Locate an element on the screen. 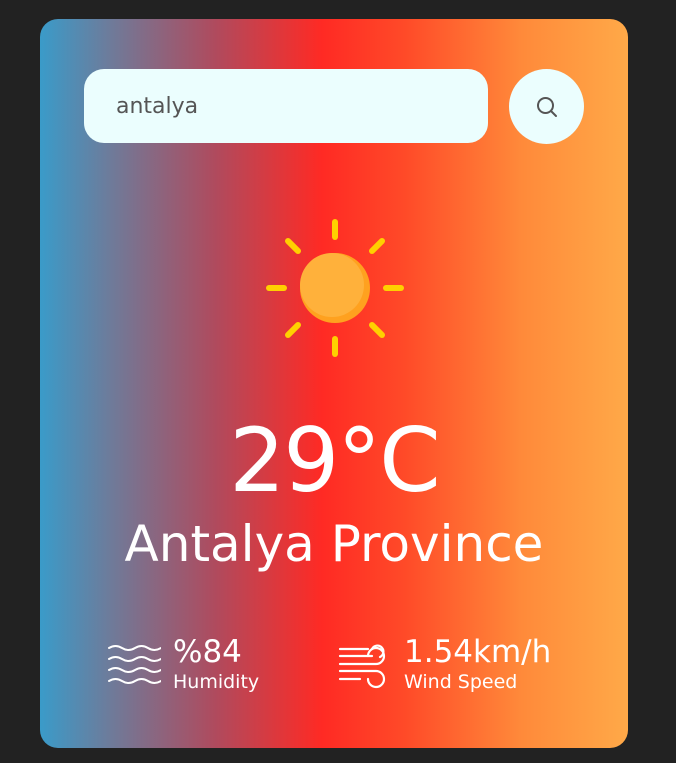  humidity-value: %84 is located at coordinates (207, 652).